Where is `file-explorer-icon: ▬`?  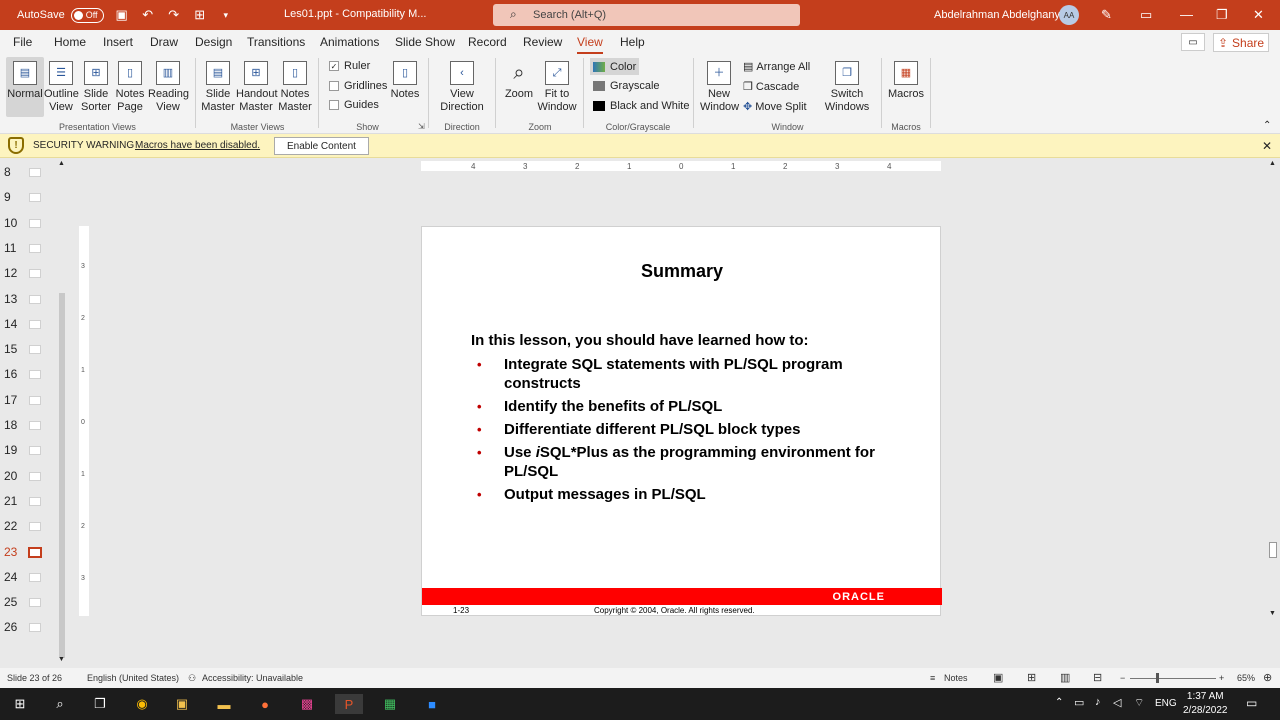
file-explorer-icon: ▬ is located at coordinates (224, 704).